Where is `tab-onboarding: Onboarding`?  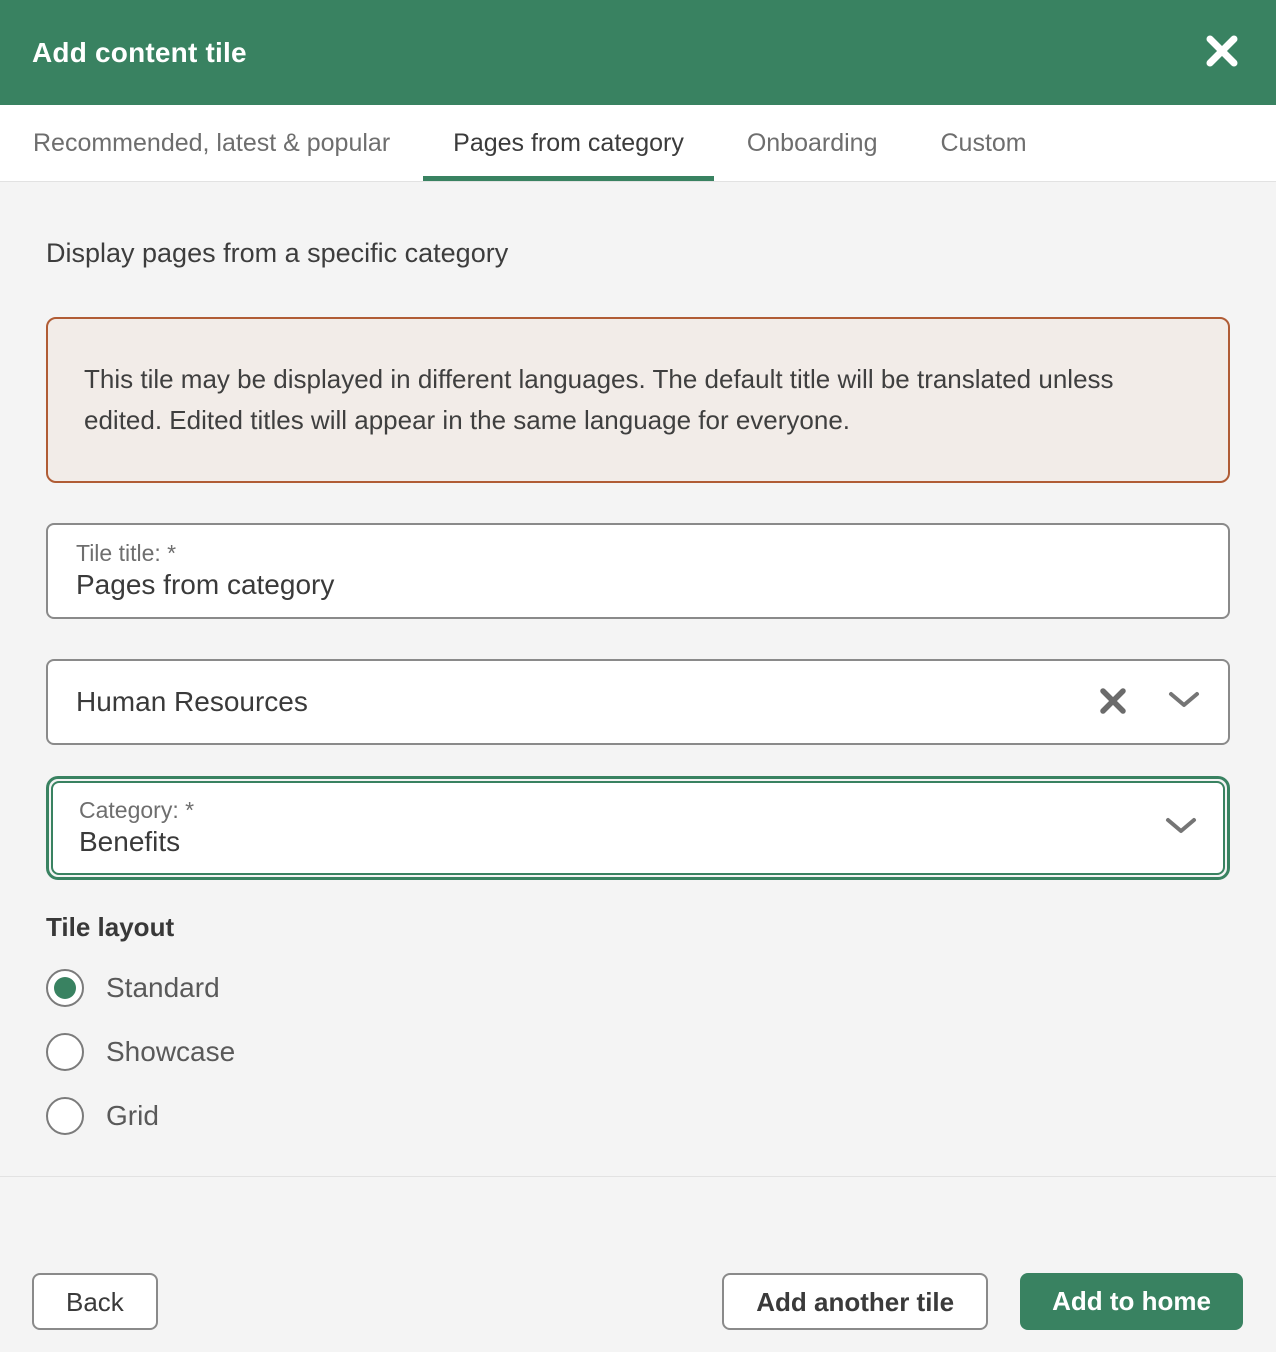 tab-onboarding: Onboarding is located at coordinates (812, 143).